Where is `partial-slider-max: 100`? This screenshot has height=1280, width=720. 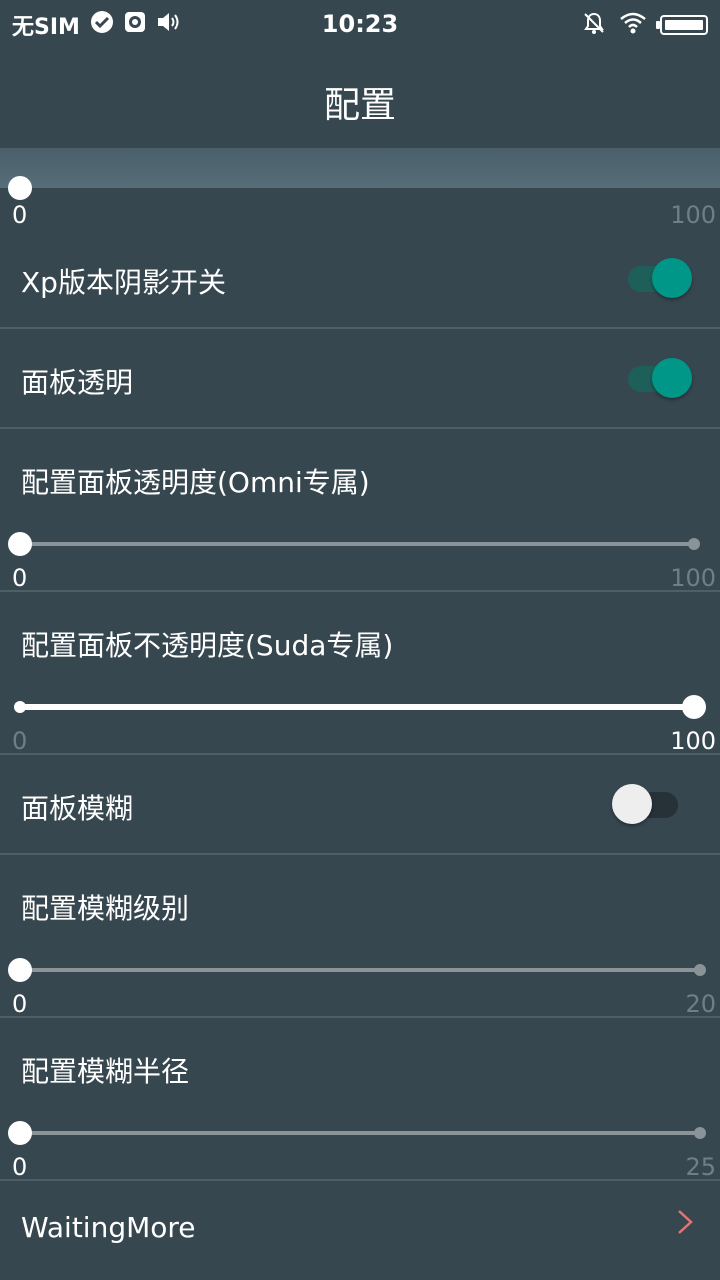 partial-slider-max: 100 is located at coordinates (693, 215).